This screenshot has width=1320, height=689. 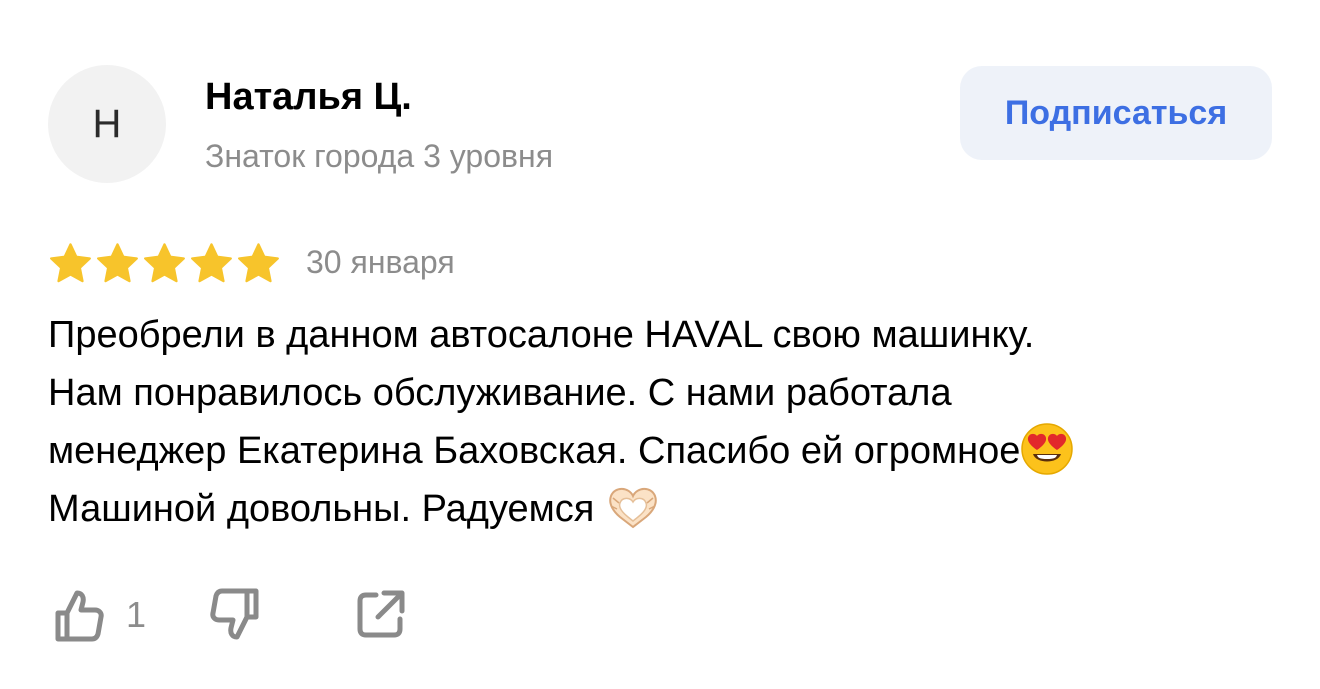 What do you see at coordinates (380, 262) in the screenshot?
I see `review-date: 30 января` at bounding box center [380, 262].